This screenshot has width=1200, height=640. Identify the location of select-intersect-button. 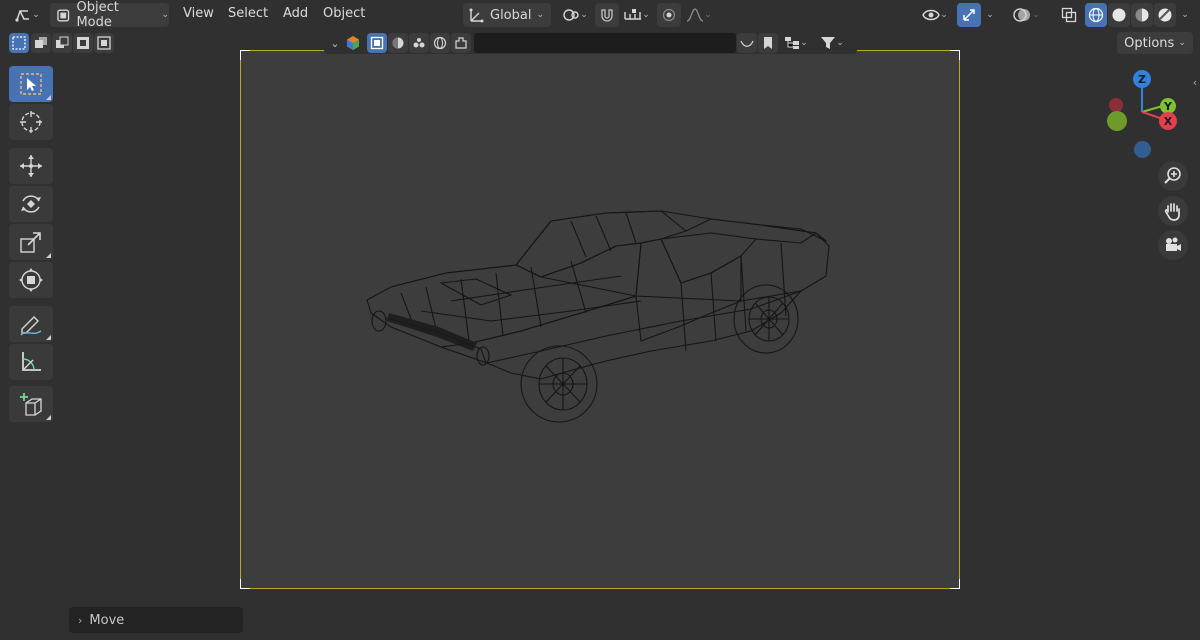
(104, 43).